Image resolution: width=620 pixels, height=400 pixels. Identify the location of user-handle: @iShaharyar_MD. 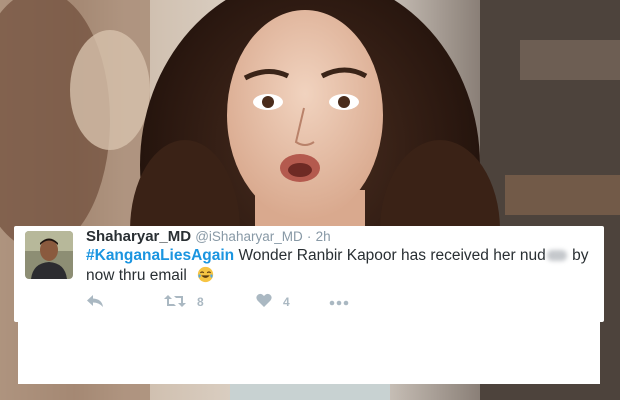
(249, 236).